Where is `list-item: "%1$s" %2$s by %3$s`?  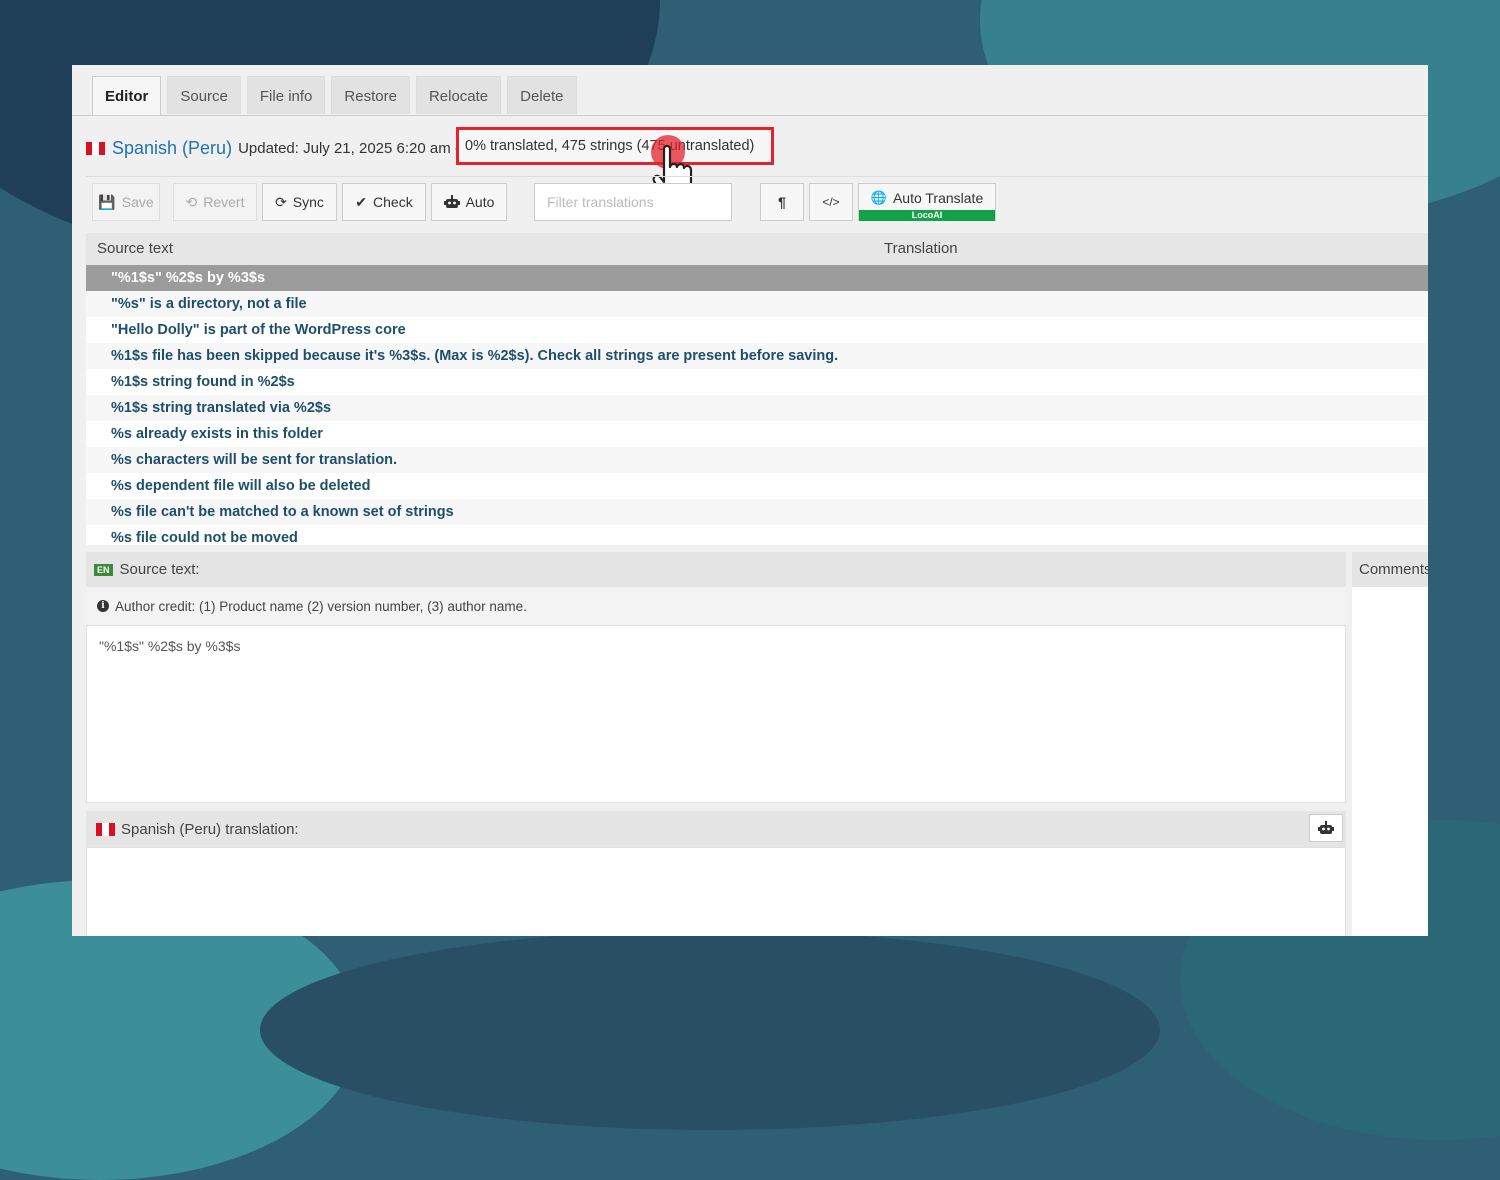 list-item: "%1$s" %2$s by %3$s is located at coordinates (757, 278).